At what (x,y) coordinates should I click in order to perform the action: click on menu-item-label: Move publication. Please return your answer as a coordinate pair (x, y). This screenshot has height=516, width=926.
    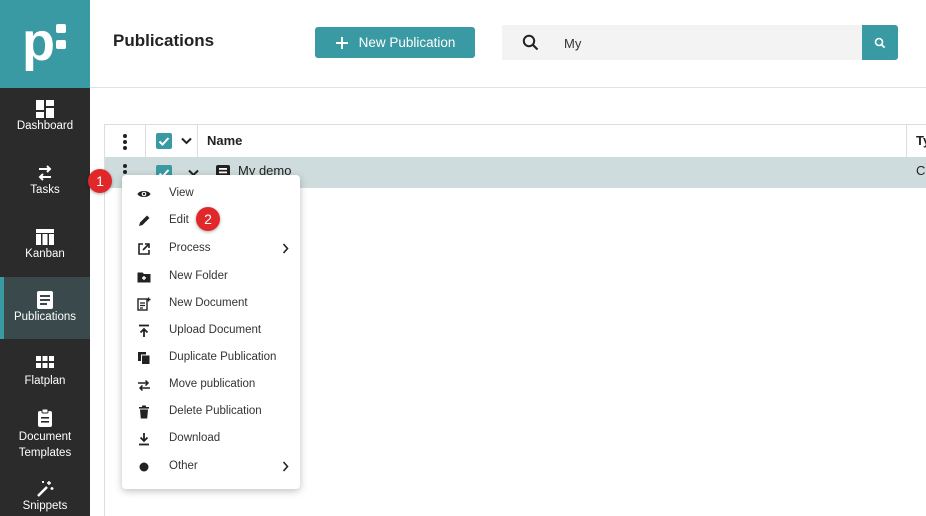
    Looking at the image, I should click on (212, 384).